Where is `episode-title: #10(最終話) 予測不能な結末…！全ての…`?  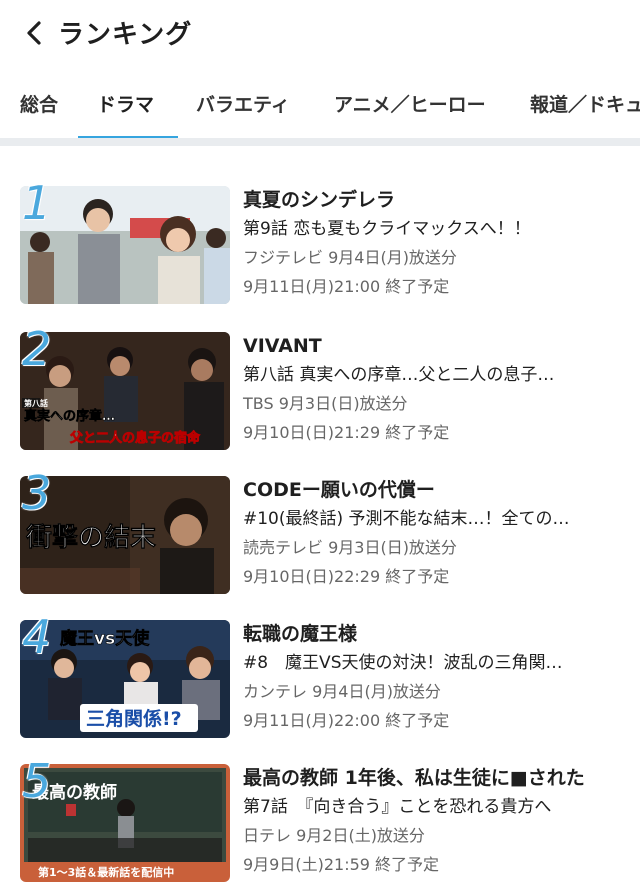 episode-title: #10(最終話) 予測不能な結末…！全ての… is located at coordinates (406, 519).